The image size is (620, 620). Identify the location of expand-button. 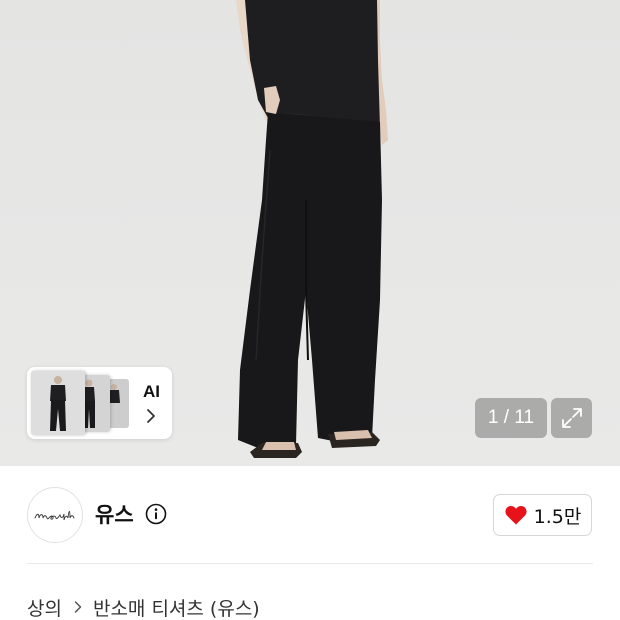
(571, 418).